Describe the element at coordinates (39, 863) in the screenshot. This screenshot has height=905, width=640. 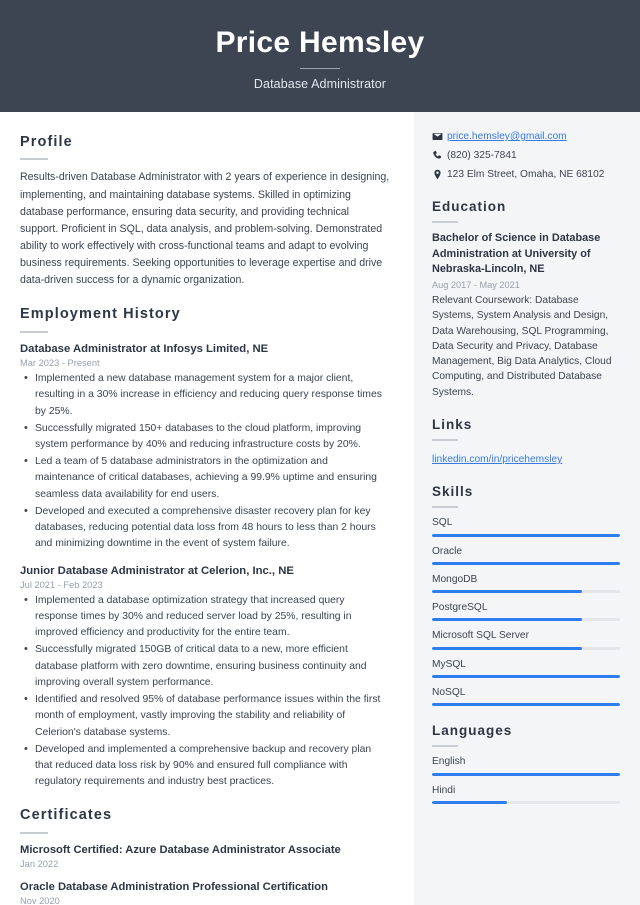
I see `certificate-date: Jan 2022` at that location.